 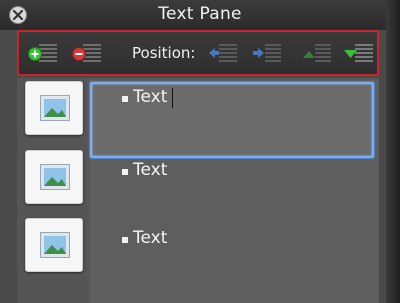 I want to click on title-bar: Text Pane, so click(x=200, y=15).